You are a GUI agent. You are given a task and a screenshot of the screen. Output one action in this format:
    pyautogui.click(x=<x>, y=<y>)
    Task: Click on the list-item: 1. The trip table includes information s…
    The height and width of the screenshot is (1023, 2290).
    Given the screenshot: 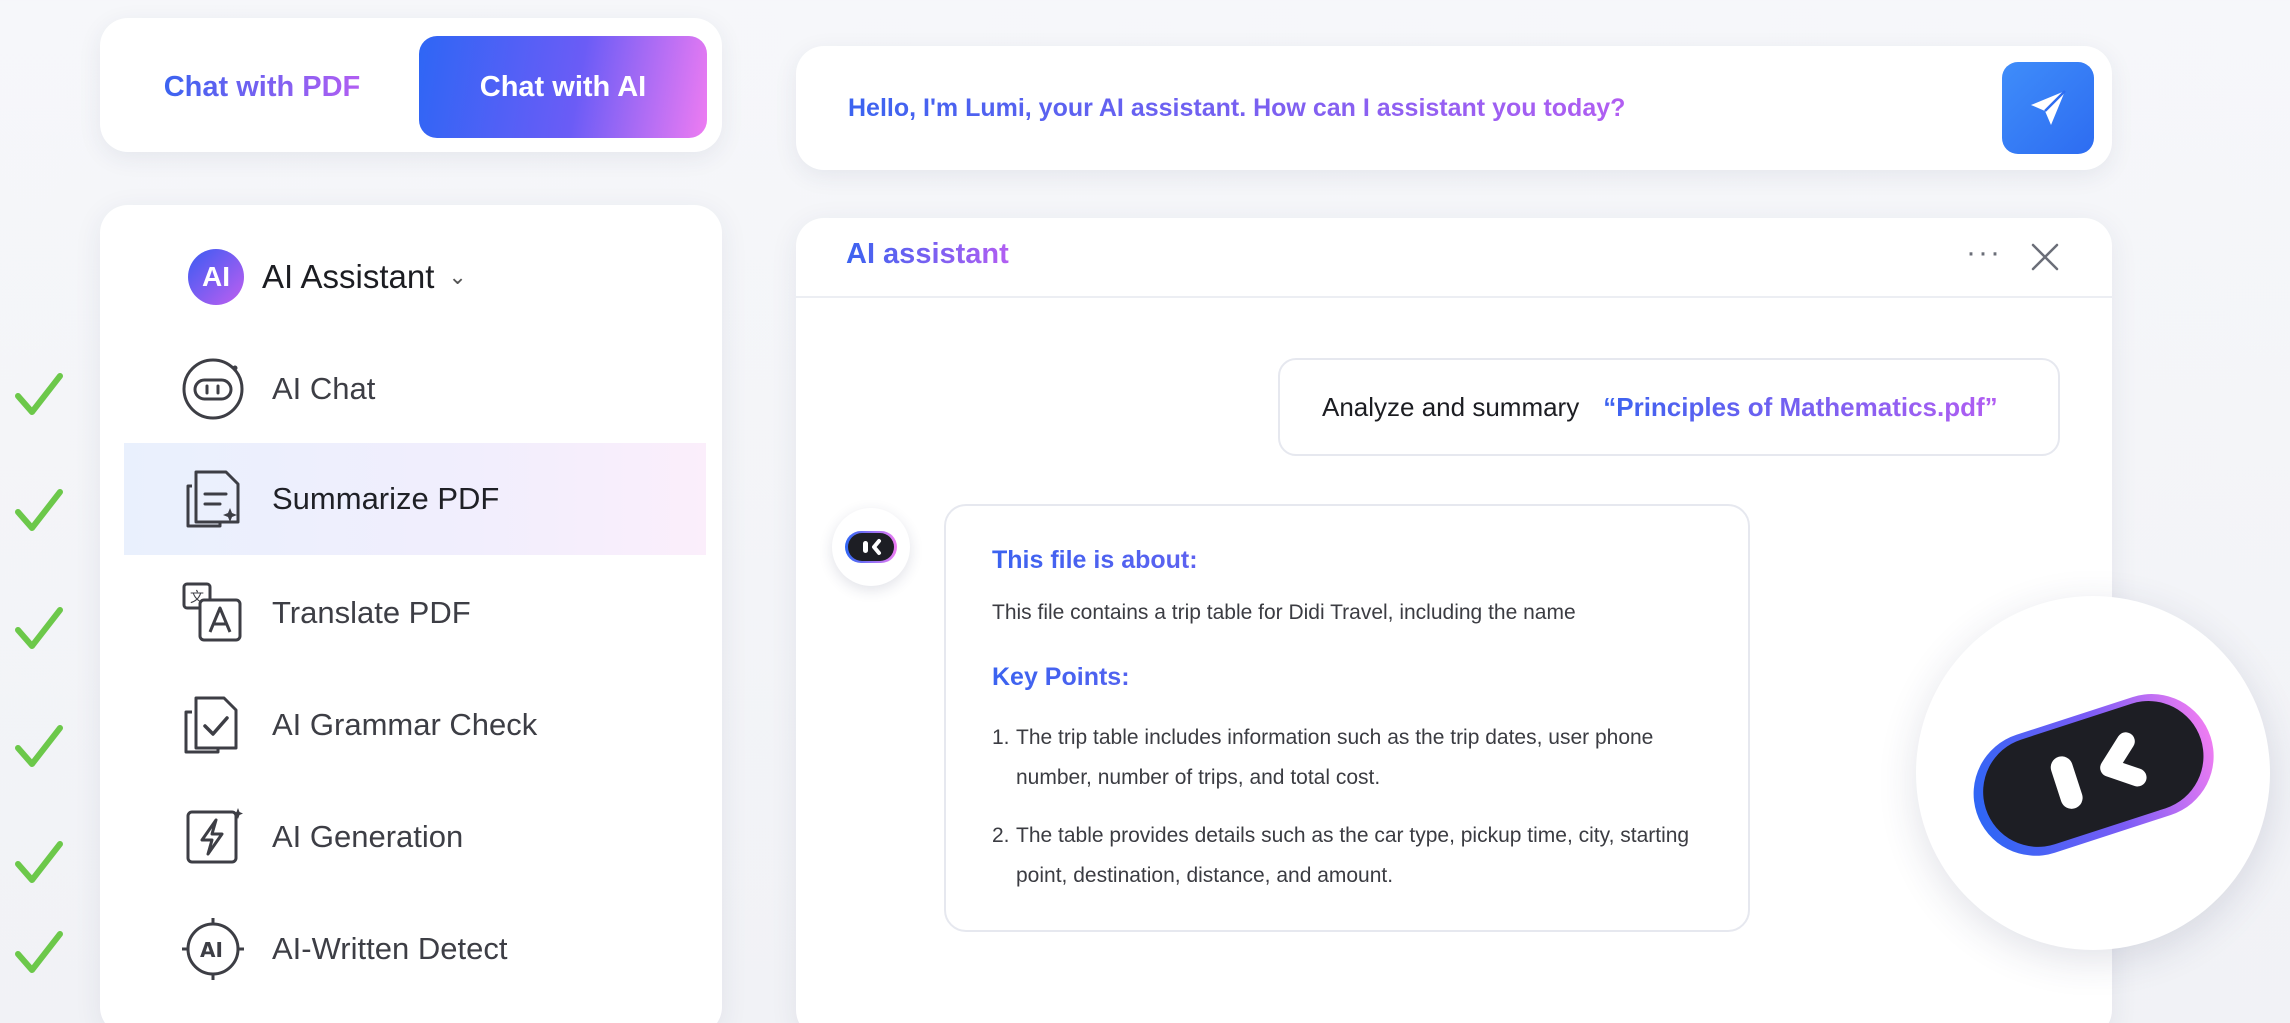 What is the action you would take?
    pyautogui.click(x=1347, y=758)
    